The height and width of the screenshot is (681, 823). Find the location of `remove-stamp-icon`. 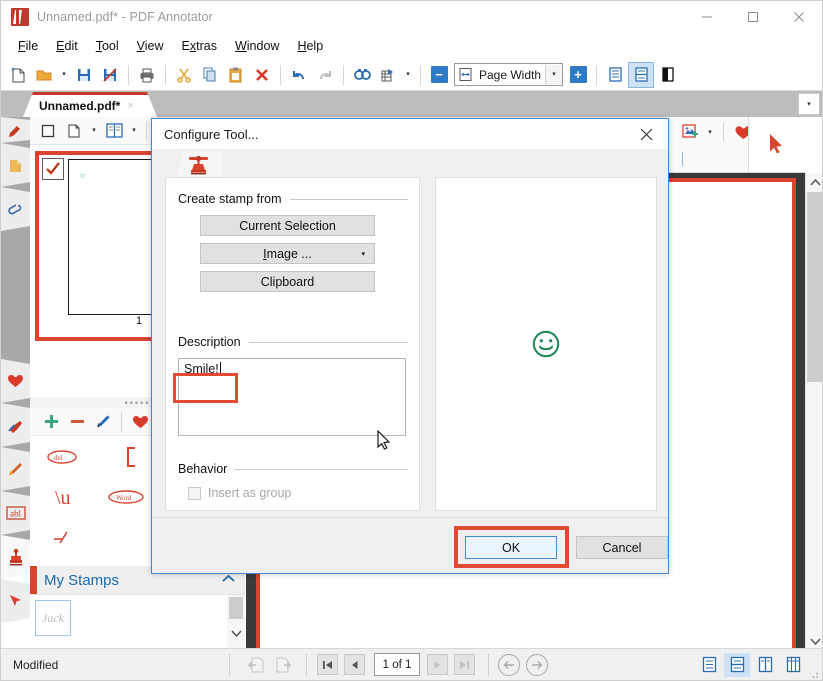

remove-stamp-icon is located at coordinates (77, 422).